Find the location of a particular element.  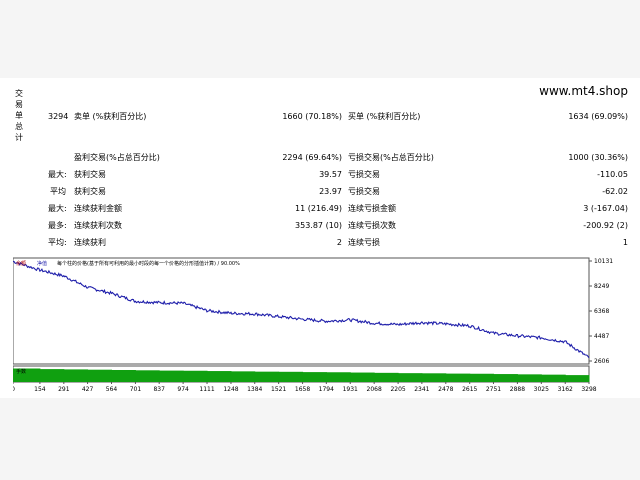

x-tick-label: 2888 is located at coordinates (517, 389).